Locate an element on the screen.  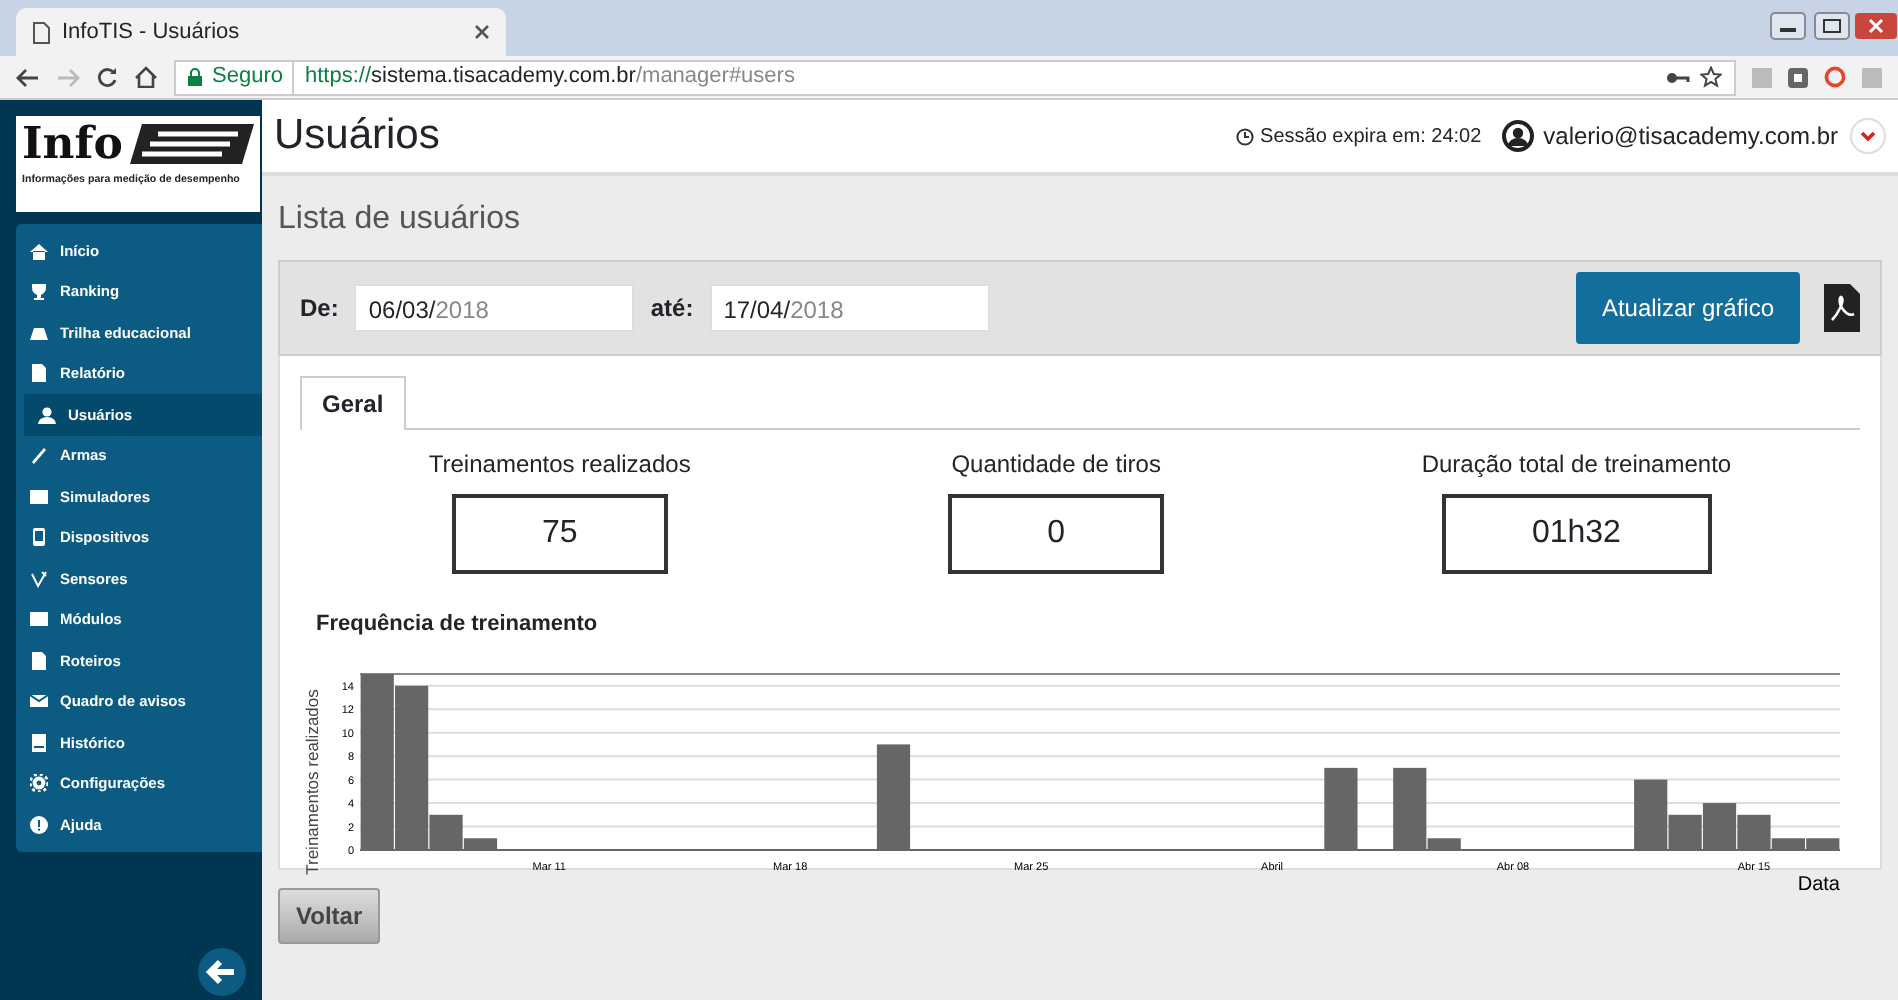
update-chart-button: Atualizar gráfico is located at coordinates (1687, 308).